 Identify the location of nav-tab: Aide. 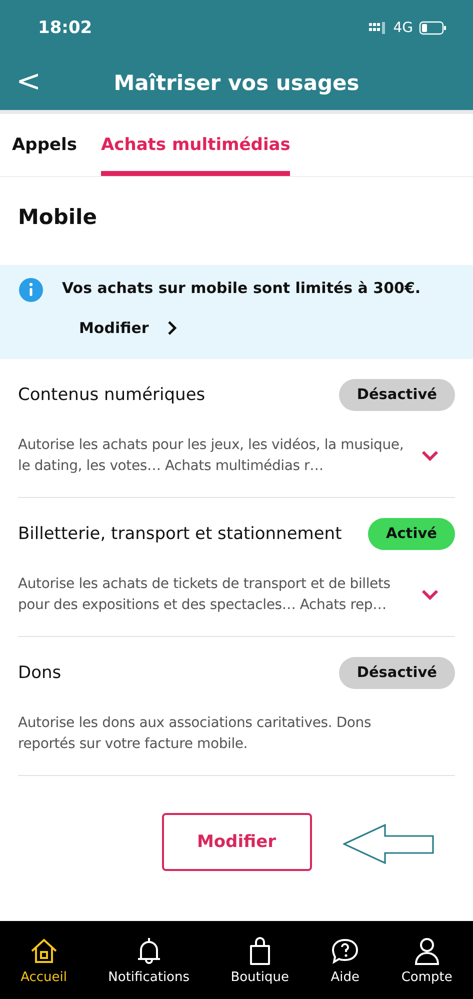
(345, 960).